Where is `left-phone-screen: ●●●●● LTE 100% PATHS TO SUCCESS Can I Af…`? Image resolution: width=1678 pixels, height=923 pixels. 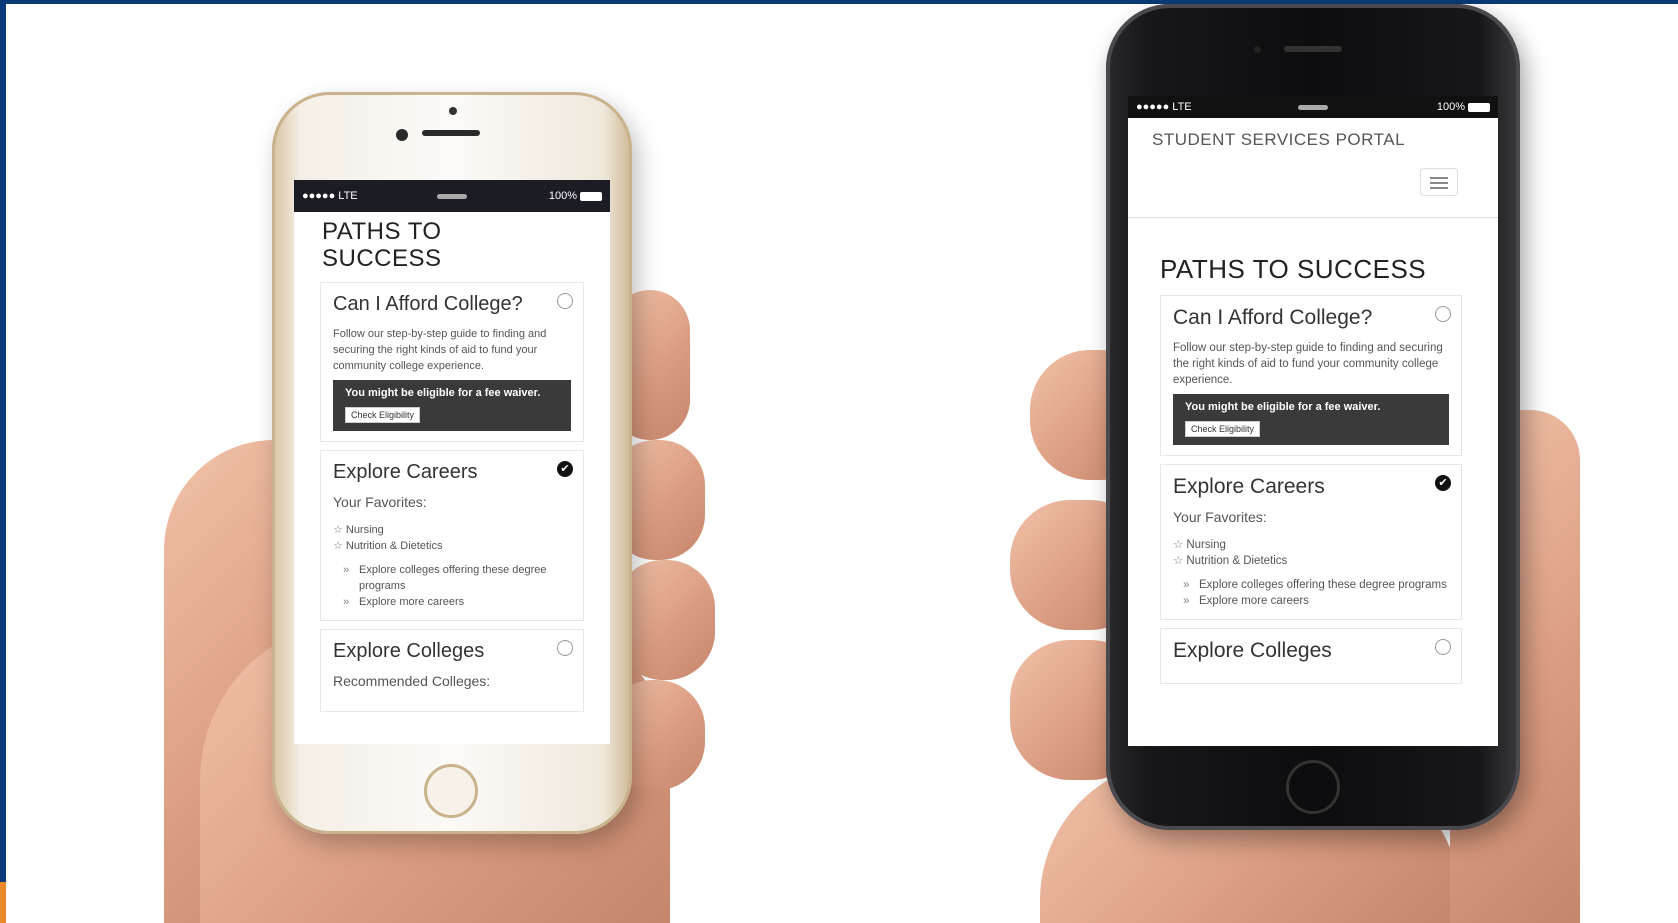
left-phone-screen: ●●●●● LTE 100% PATHS TO SUCCESS Can I Af… is located at coordinates (452, 462).